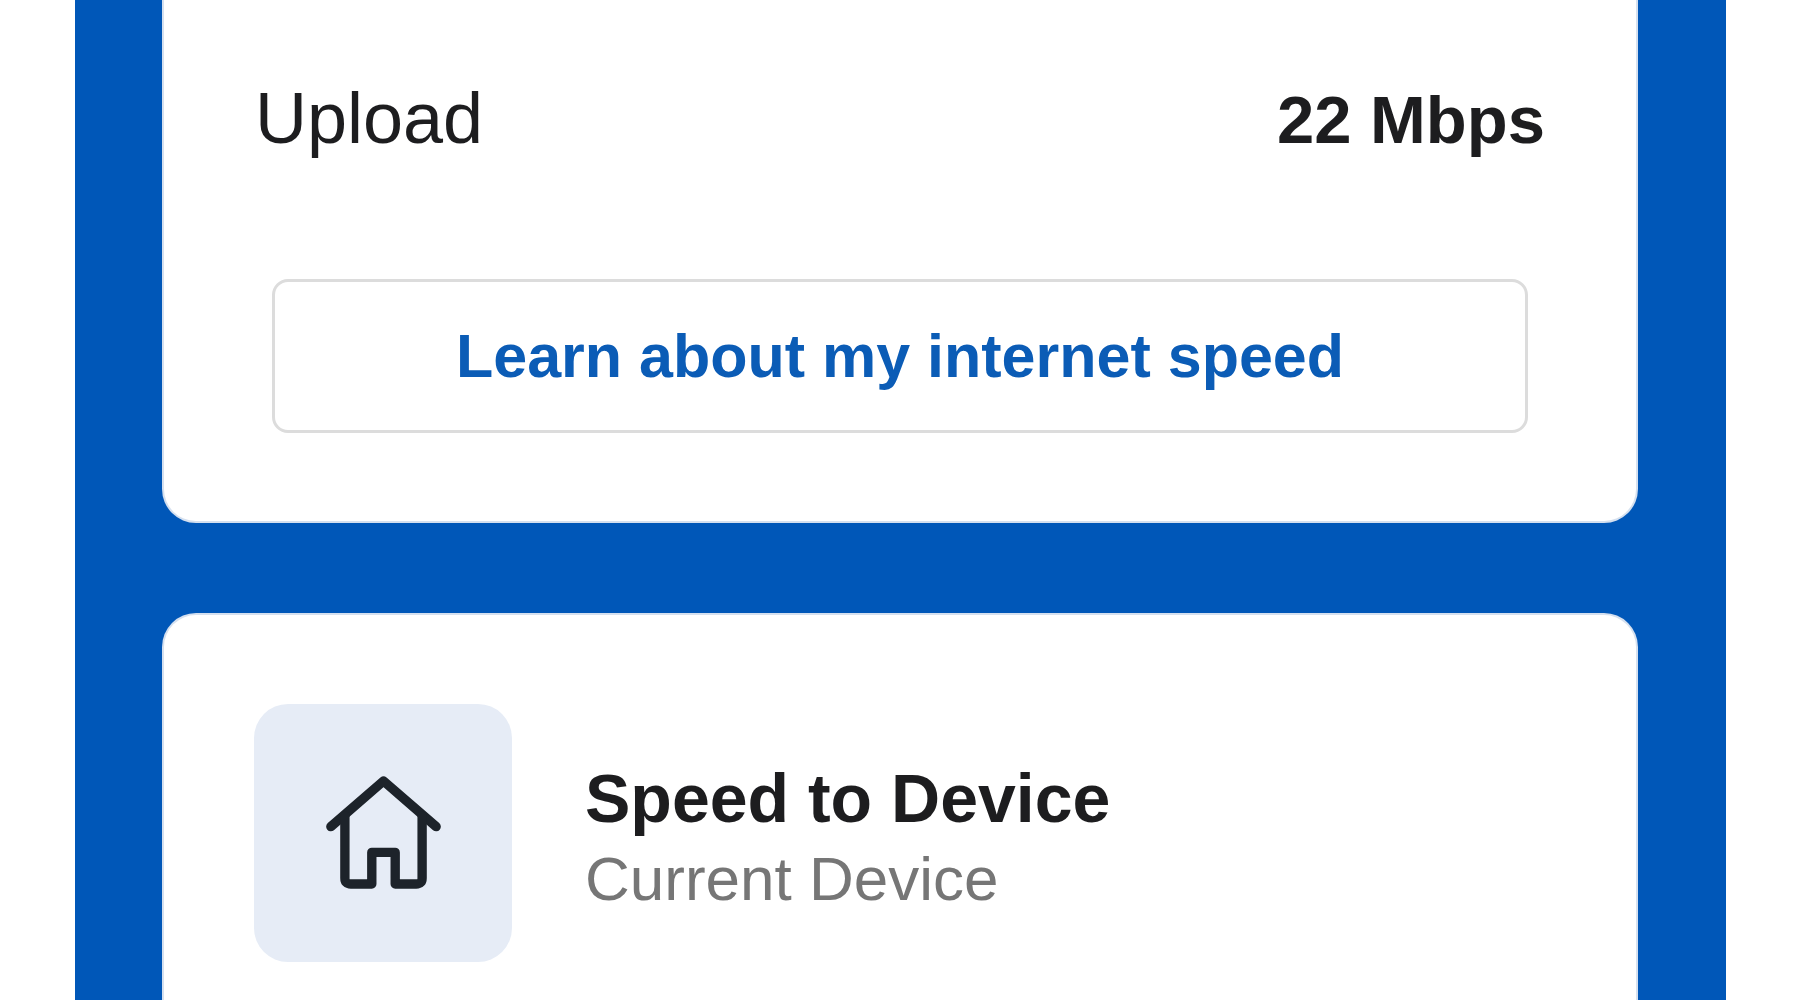  Describe the element at coordinates (383, 832) in the screenshot. I see `house-icon` at that location.